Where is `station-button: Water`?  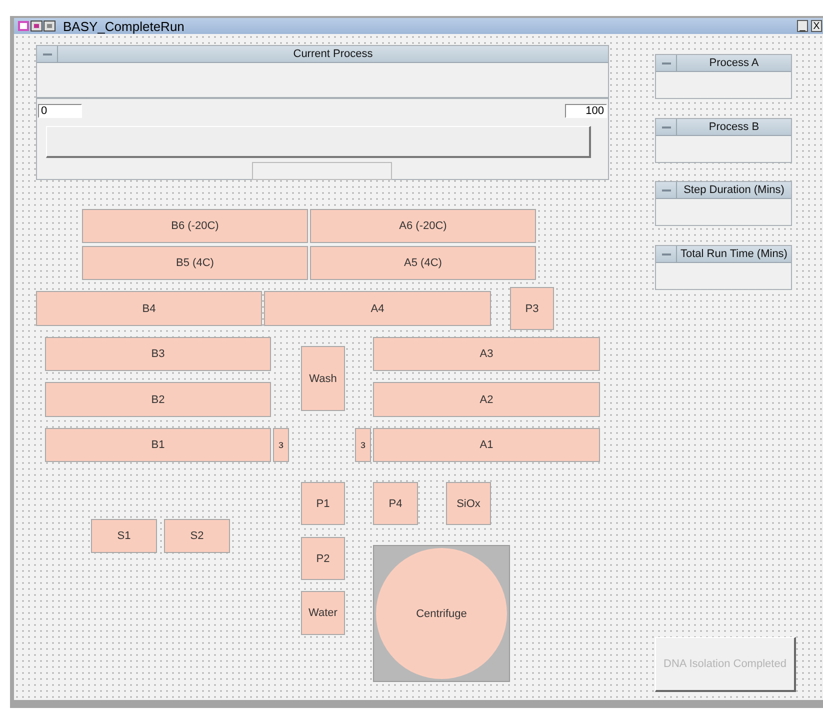 station-button: Water is located at coordinates (323, 613).